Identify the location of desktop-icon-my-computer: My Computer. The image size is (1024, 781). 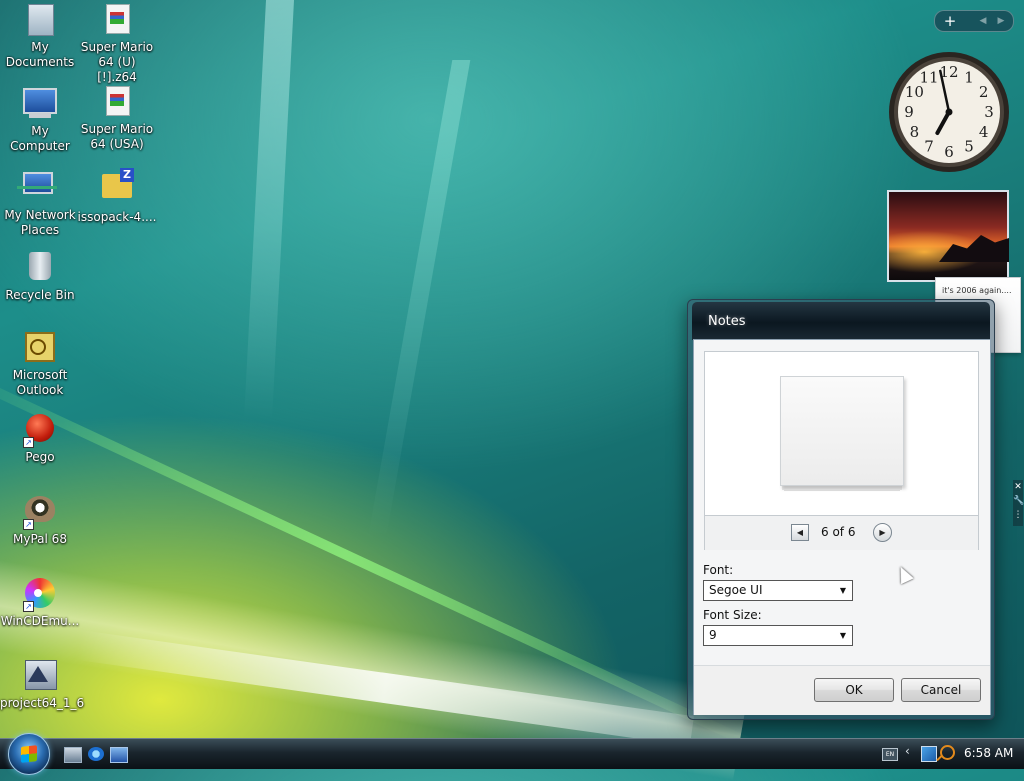
(40, 120).